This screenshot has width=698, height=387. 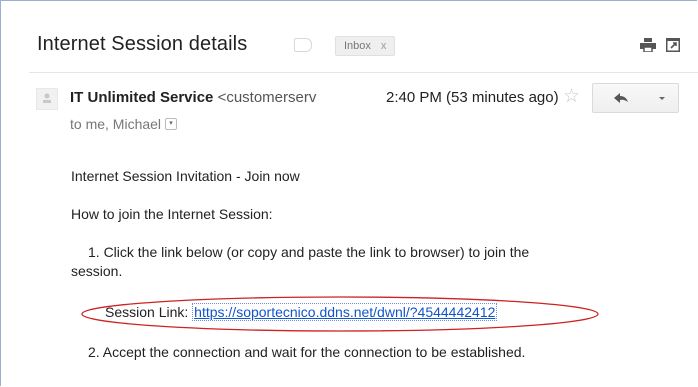 What do you see at coordinates (267, 97) in the screenshot?
I see `sender-email: <customerserv` at bounding box center [267, 97].